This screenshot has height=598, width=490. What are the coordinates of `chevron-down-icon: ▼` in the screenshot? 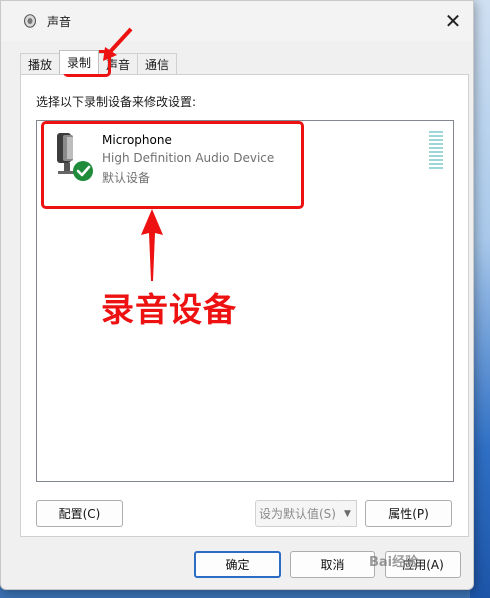 It's located at (347, 513).